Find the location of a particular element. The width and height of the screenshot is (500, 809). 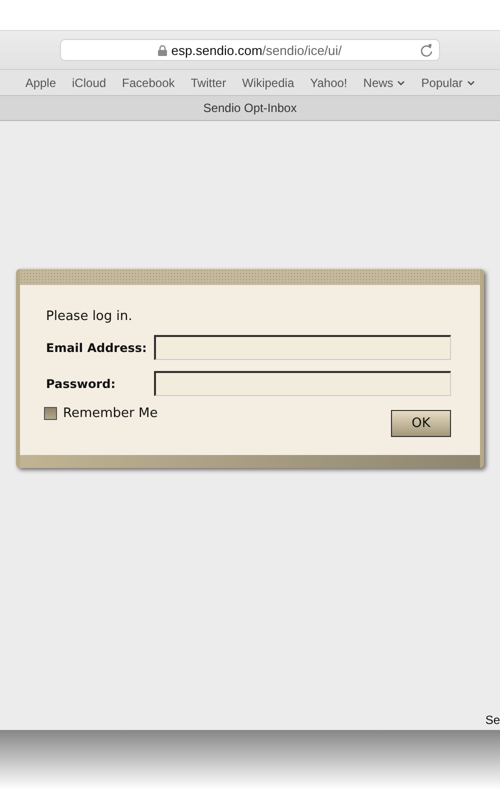

field-label: Email Address: is located at coordinates (97, 347).